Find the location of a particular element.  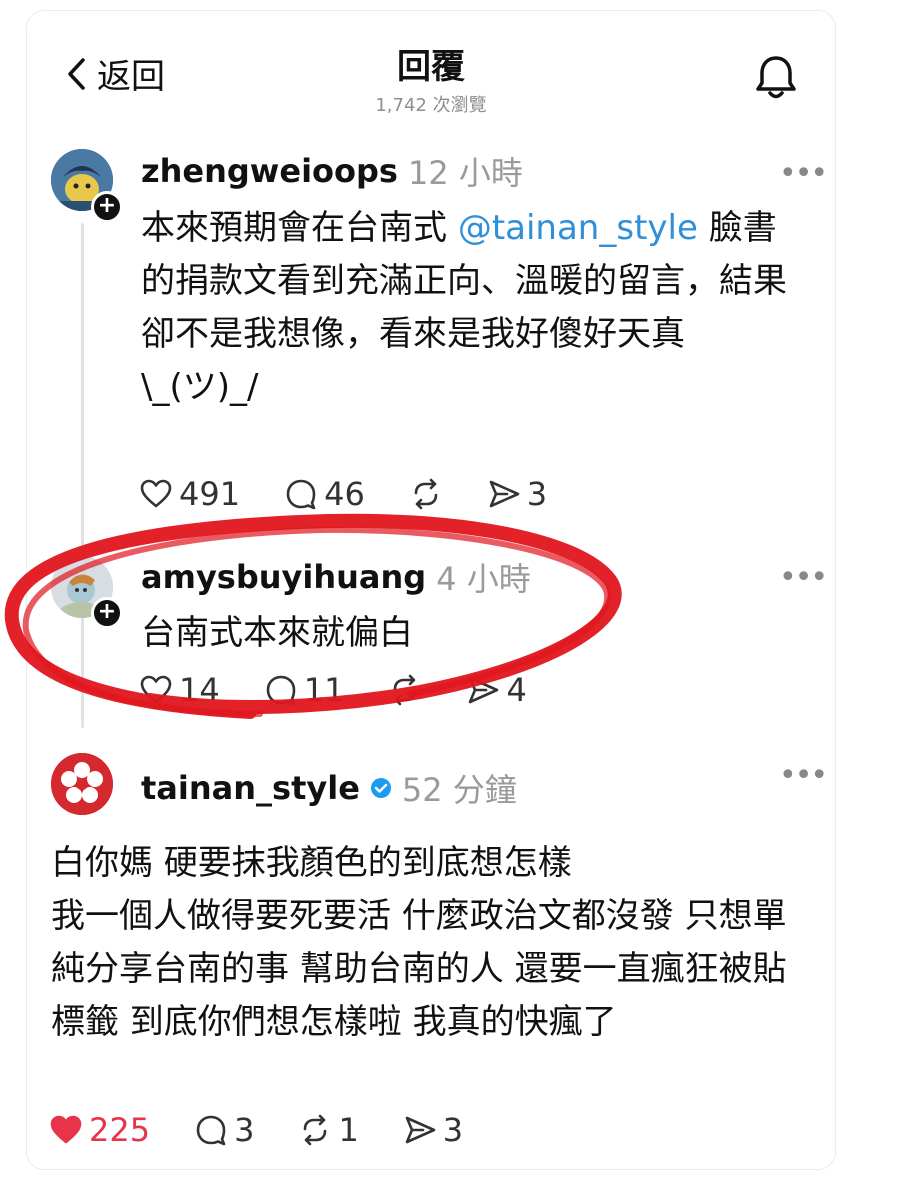

post-actions: 14 11 4 is located at coordinates (355, 690).